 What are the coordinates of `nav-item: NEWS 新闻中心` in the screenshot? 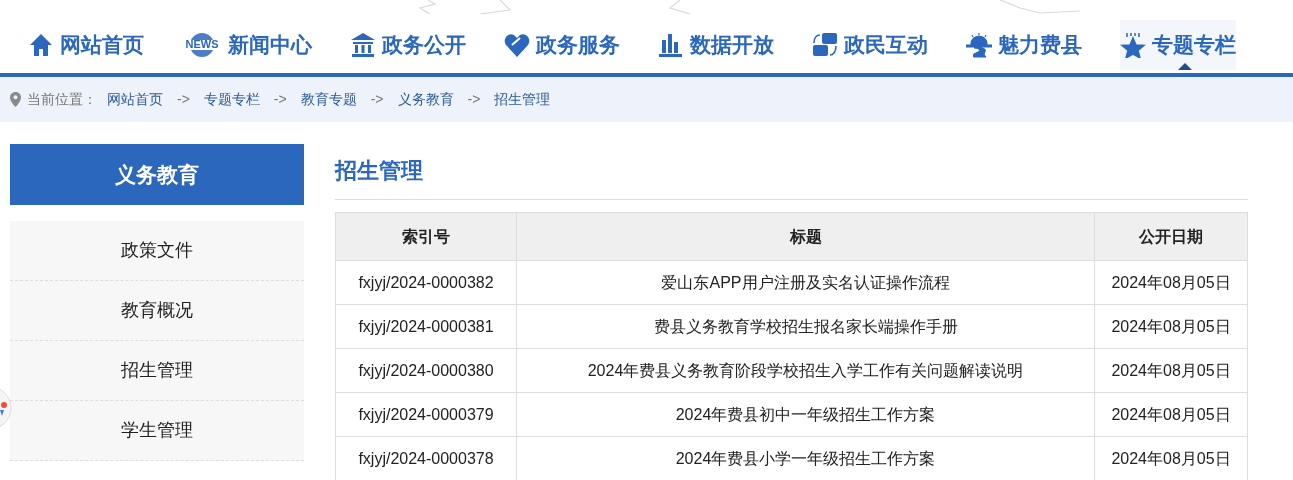 It's located at (247, 44).